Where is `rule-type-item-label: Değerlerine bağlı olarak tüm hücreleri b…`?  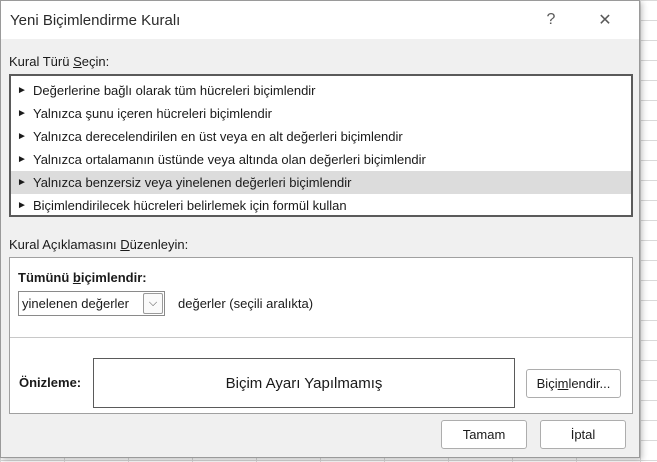 rule-type-item-label: Değerlerine bağlı olarak tüm hücreleri b… is located at coordinates (174, 90).